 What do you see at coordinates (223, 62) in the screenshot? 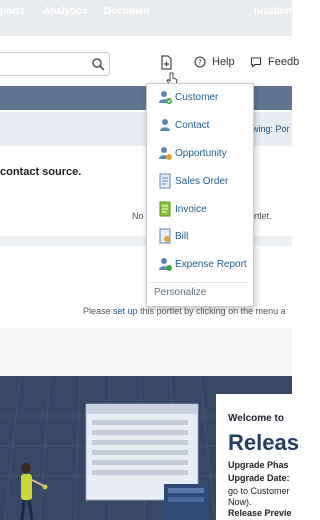
I see `help-label: Help` at bounding box center [223, 62].